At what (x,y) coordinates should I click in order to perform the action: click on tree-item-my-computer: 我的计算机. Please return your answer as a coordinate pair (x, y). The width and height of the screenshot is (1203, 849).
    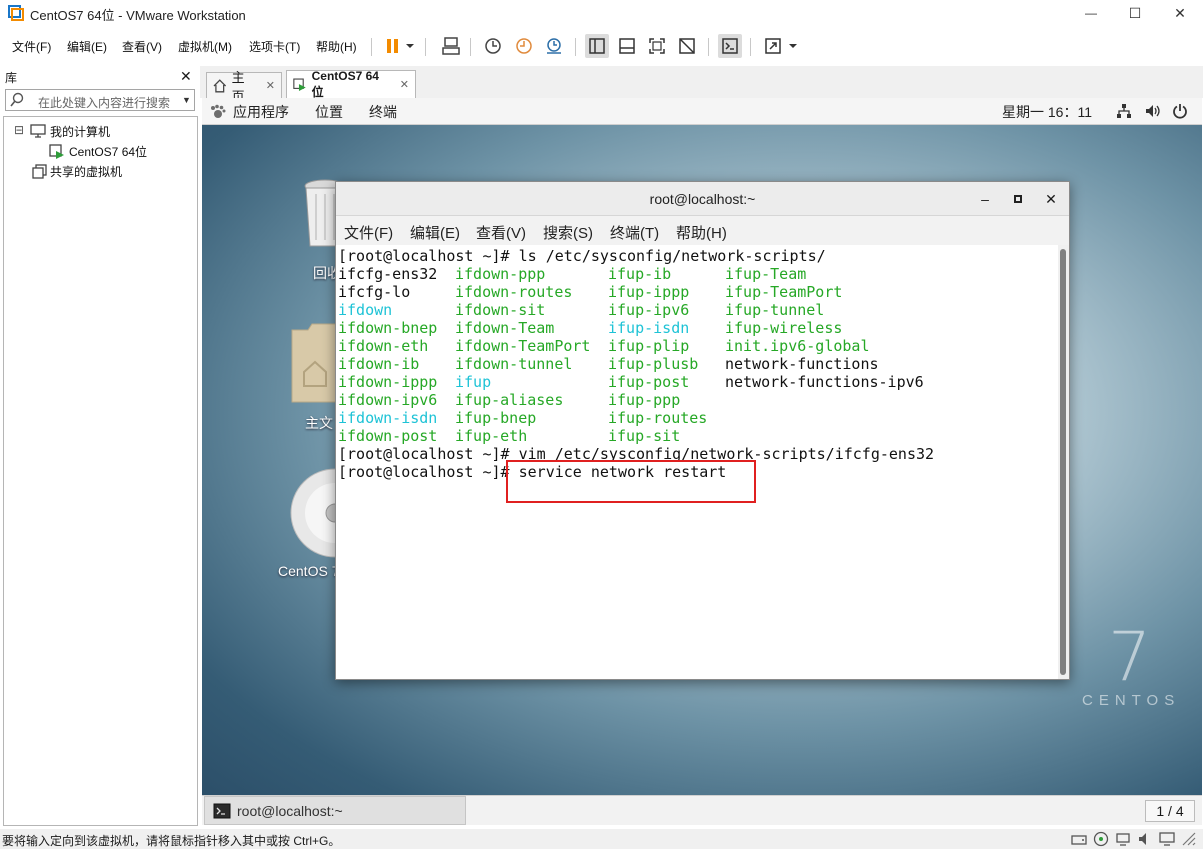
    Looking at the image, I should click on (80, 131).